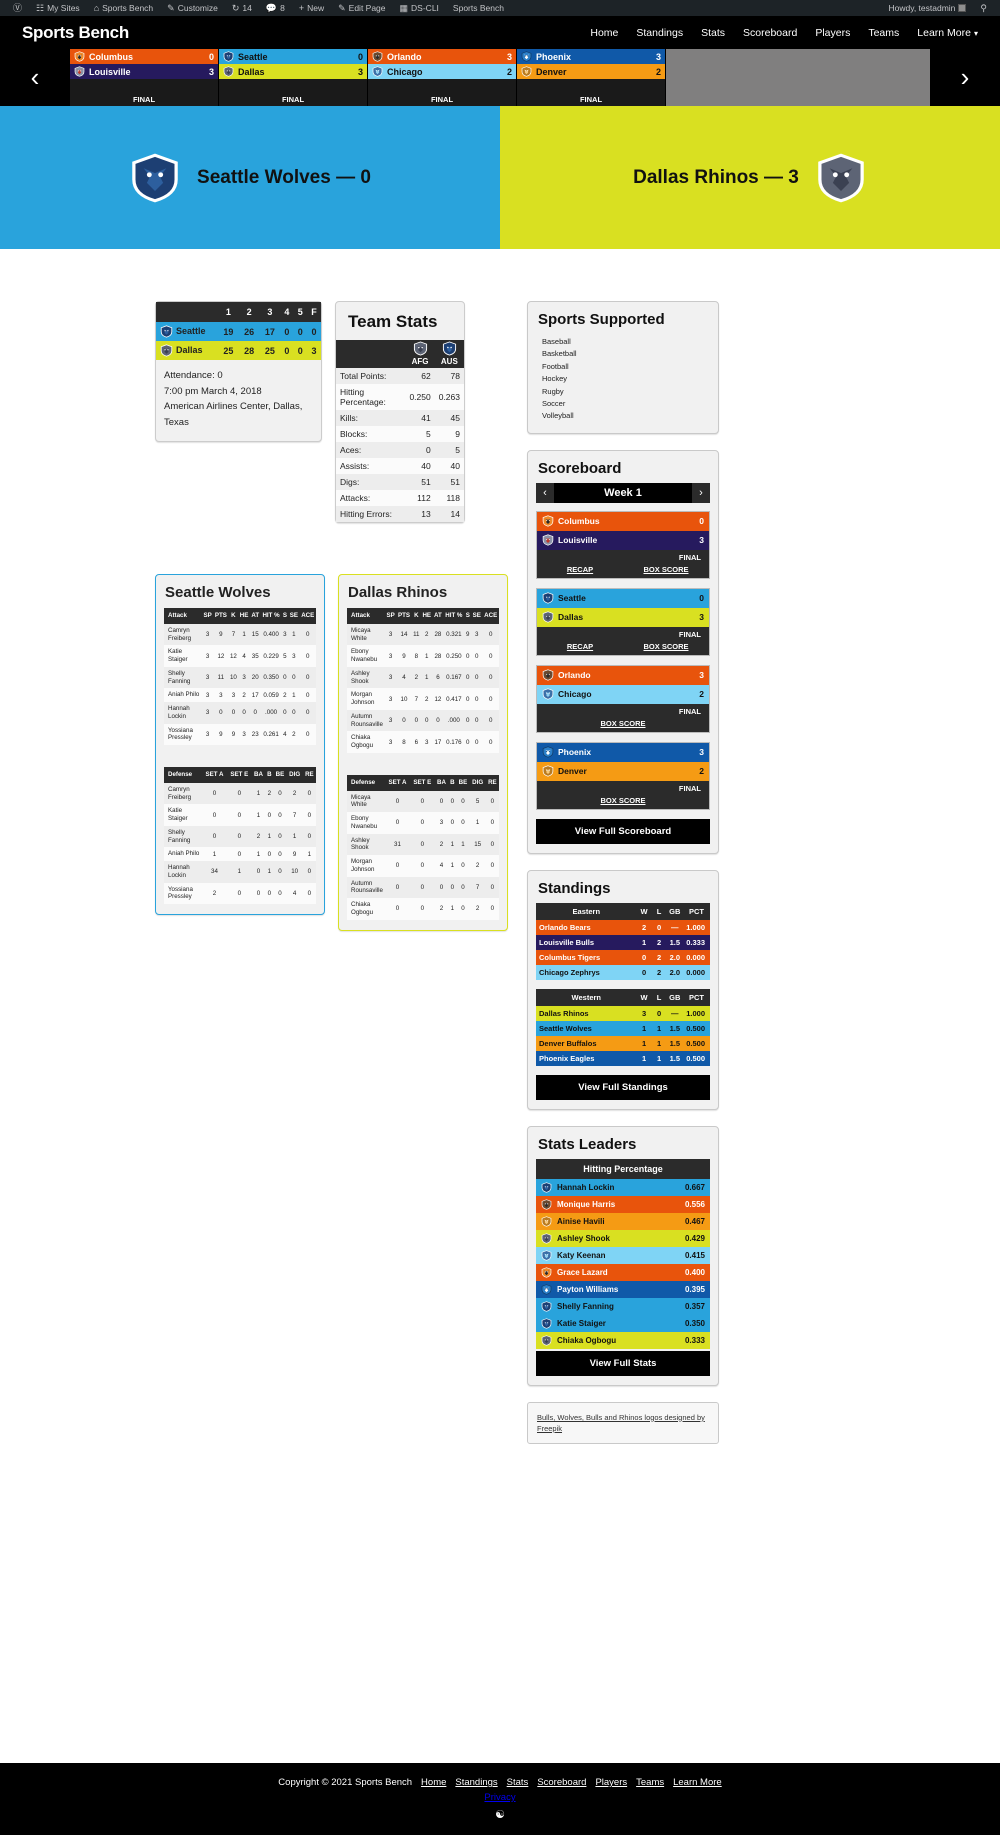  Describe the element at coordinates (242, 8) in the screenshot. I see `admin-bar-updates: ↻ 14` at that location.